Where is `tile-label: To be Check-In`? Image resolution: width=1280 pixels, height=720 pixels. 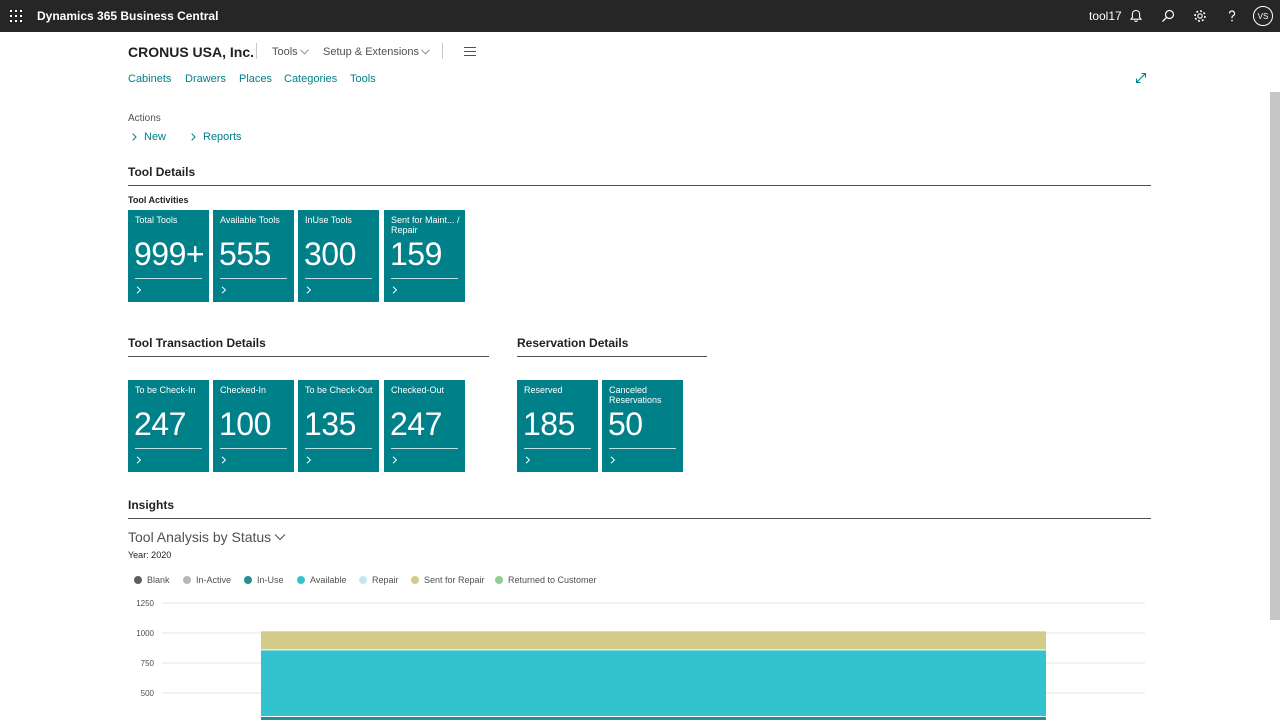 tile-label: To be Check-In is located at coordinates (165, 390).